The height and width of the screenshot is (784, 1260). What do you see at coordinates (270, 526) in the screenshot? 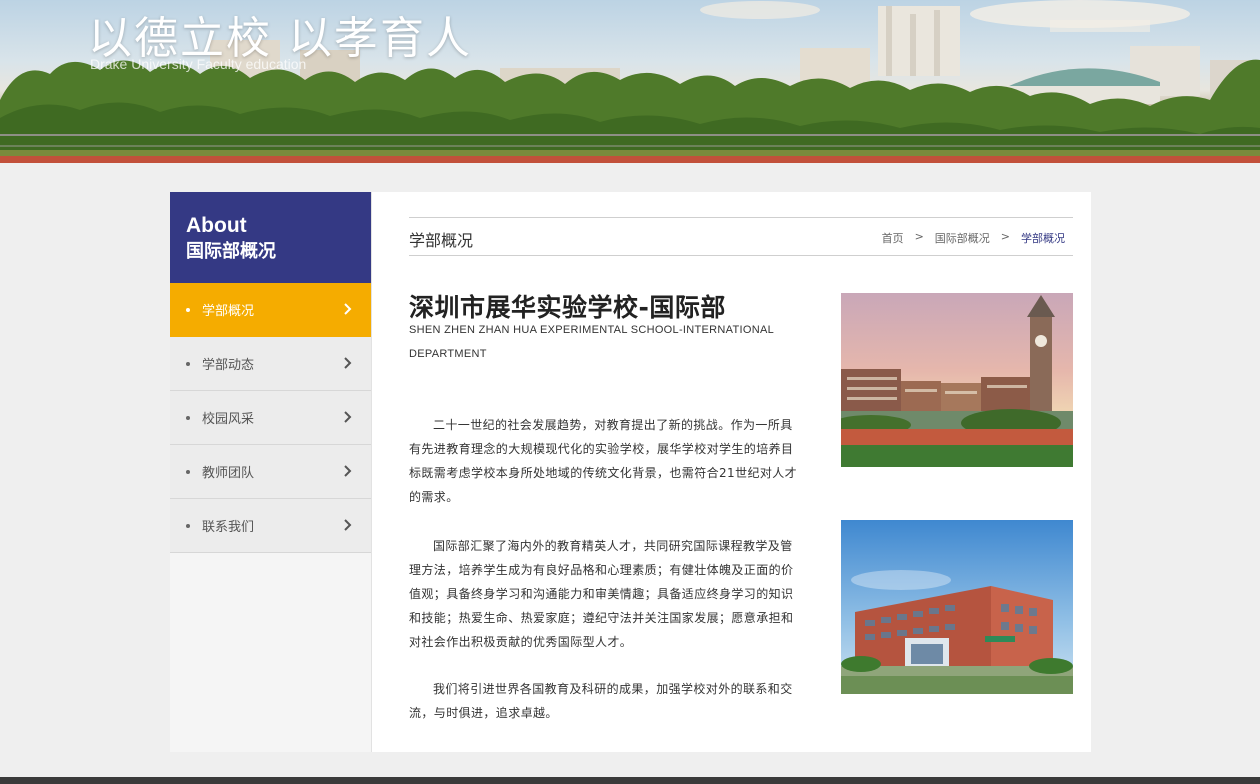
I see `sidebar-item-contact: 联系我们` at bounding box center [270, 526].